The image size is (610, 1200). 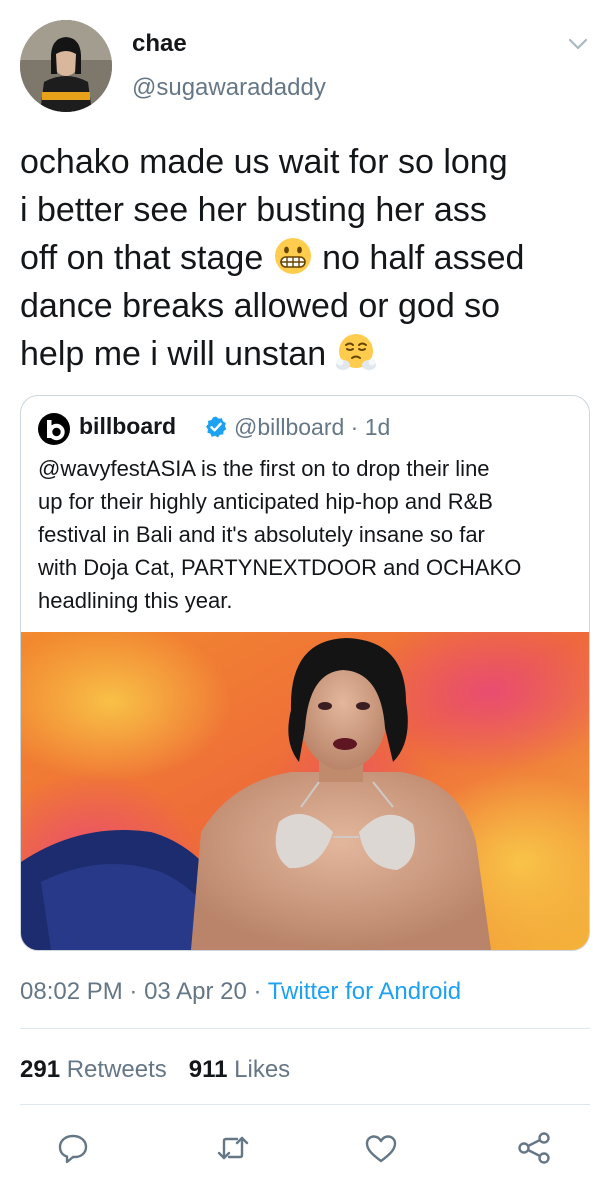 I want to click on display-name: chae, so click(x=159, y=44).